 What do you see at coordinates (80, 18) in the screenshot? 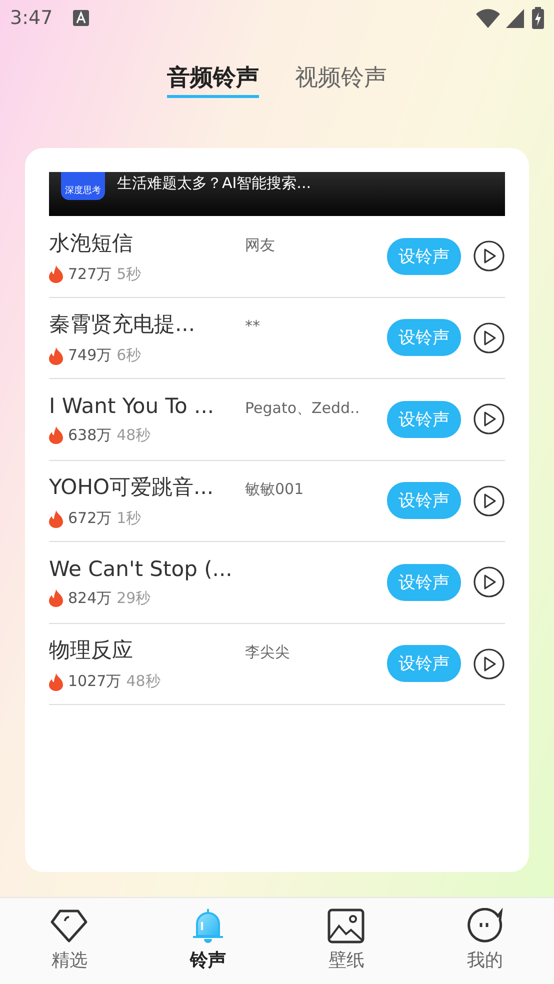
I see `keyboard-notification-icon` at bounding box center [80, 18].